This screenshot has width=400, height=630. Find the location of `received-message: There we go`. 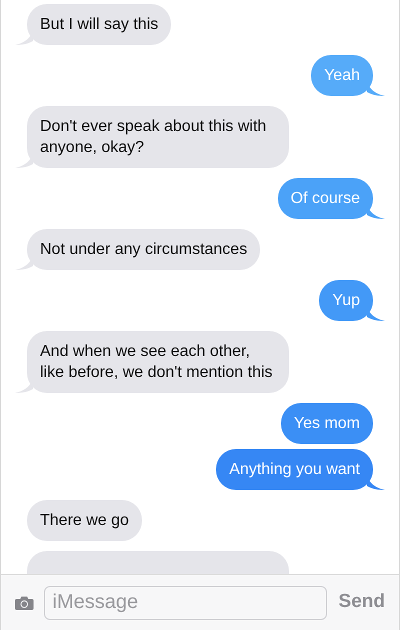

received-message: There we go is located at coordinates (84, 520).